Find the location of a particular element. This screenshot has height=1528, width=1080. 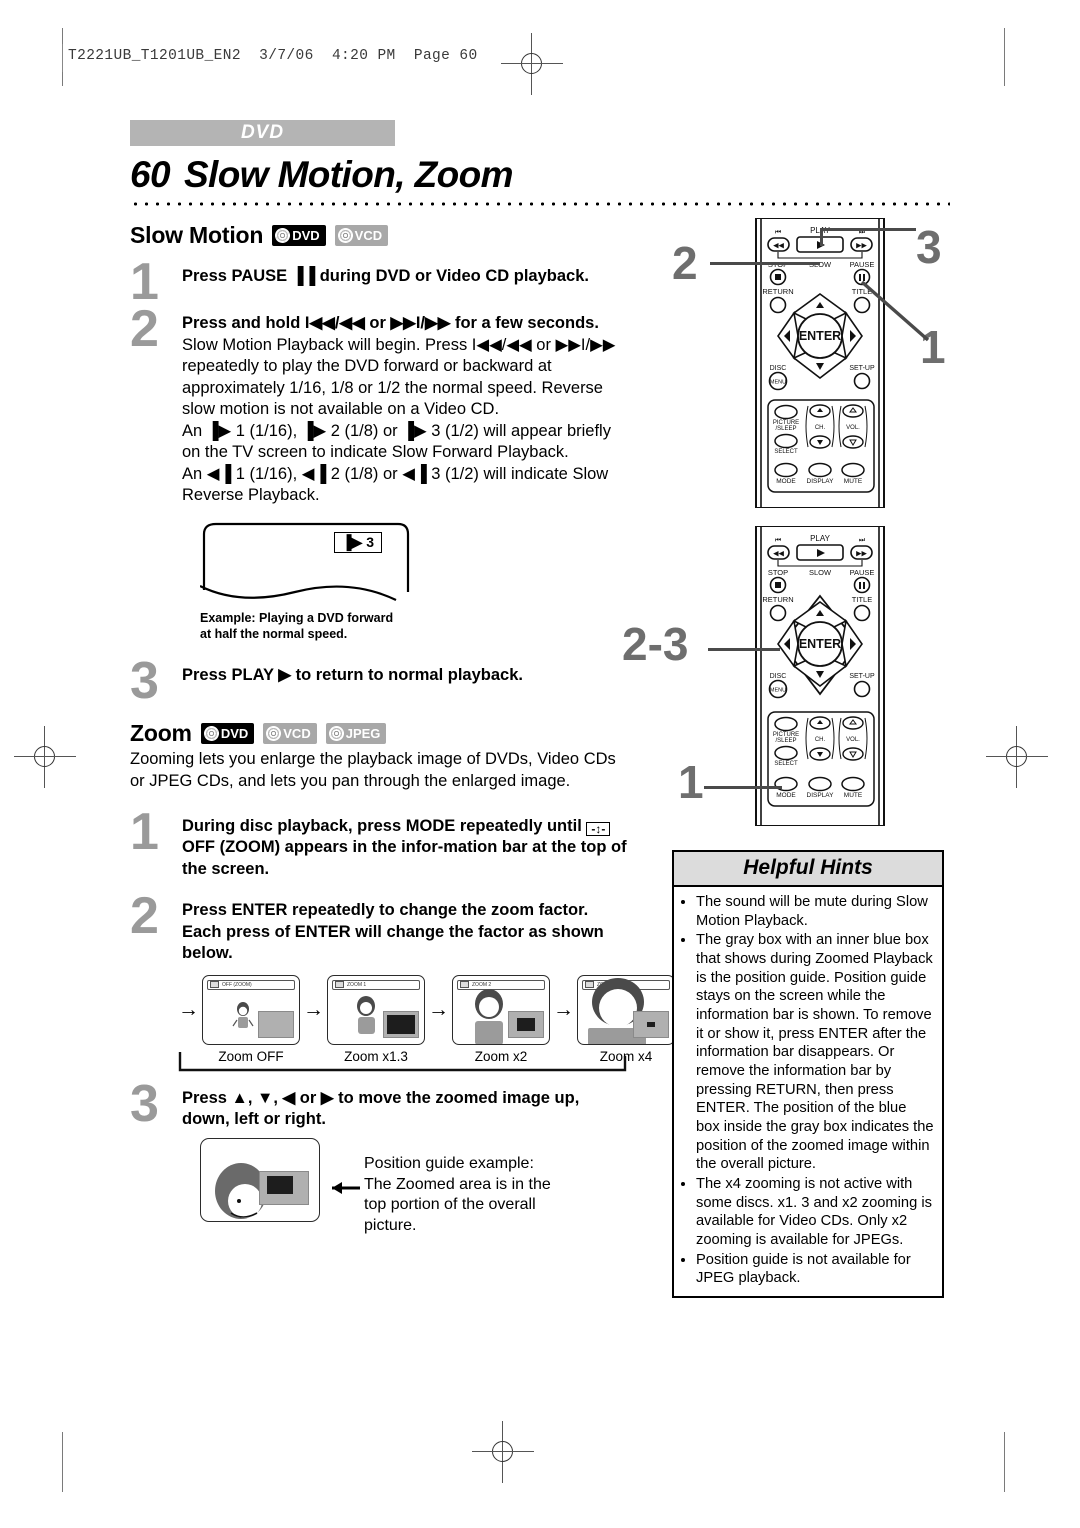

header-divider is located at coordinates (62, 58).